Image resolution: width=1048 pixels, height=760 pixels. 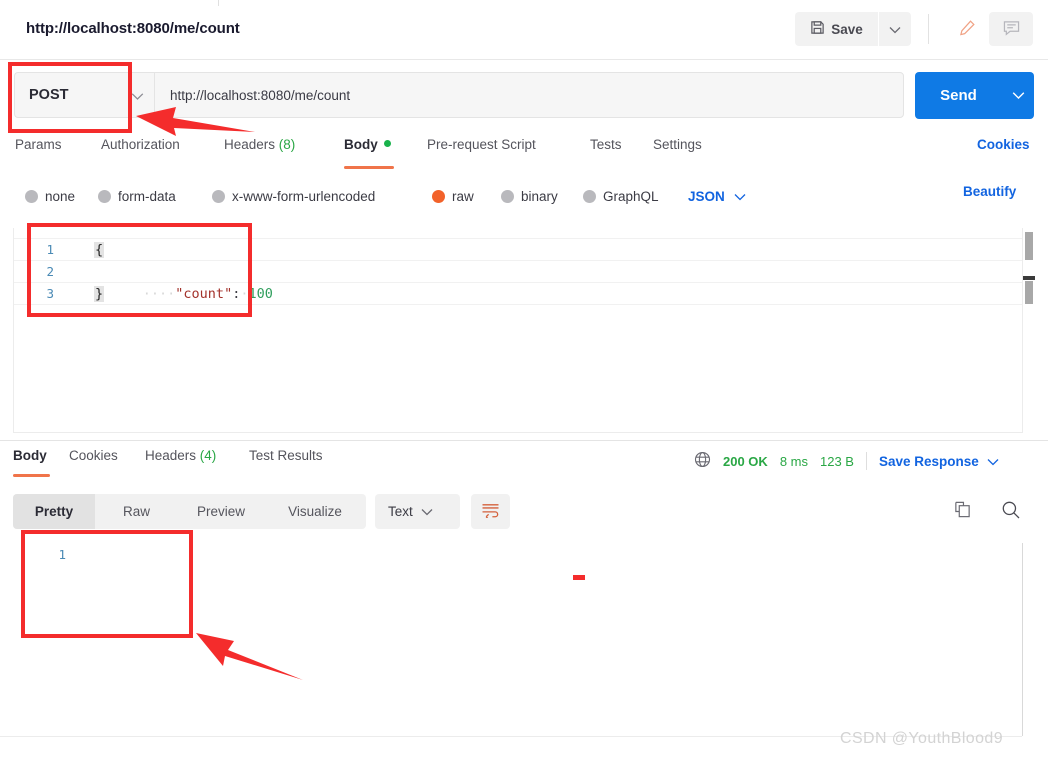 I want to click on response-time: 8 ms, so click(x=793, y=461).